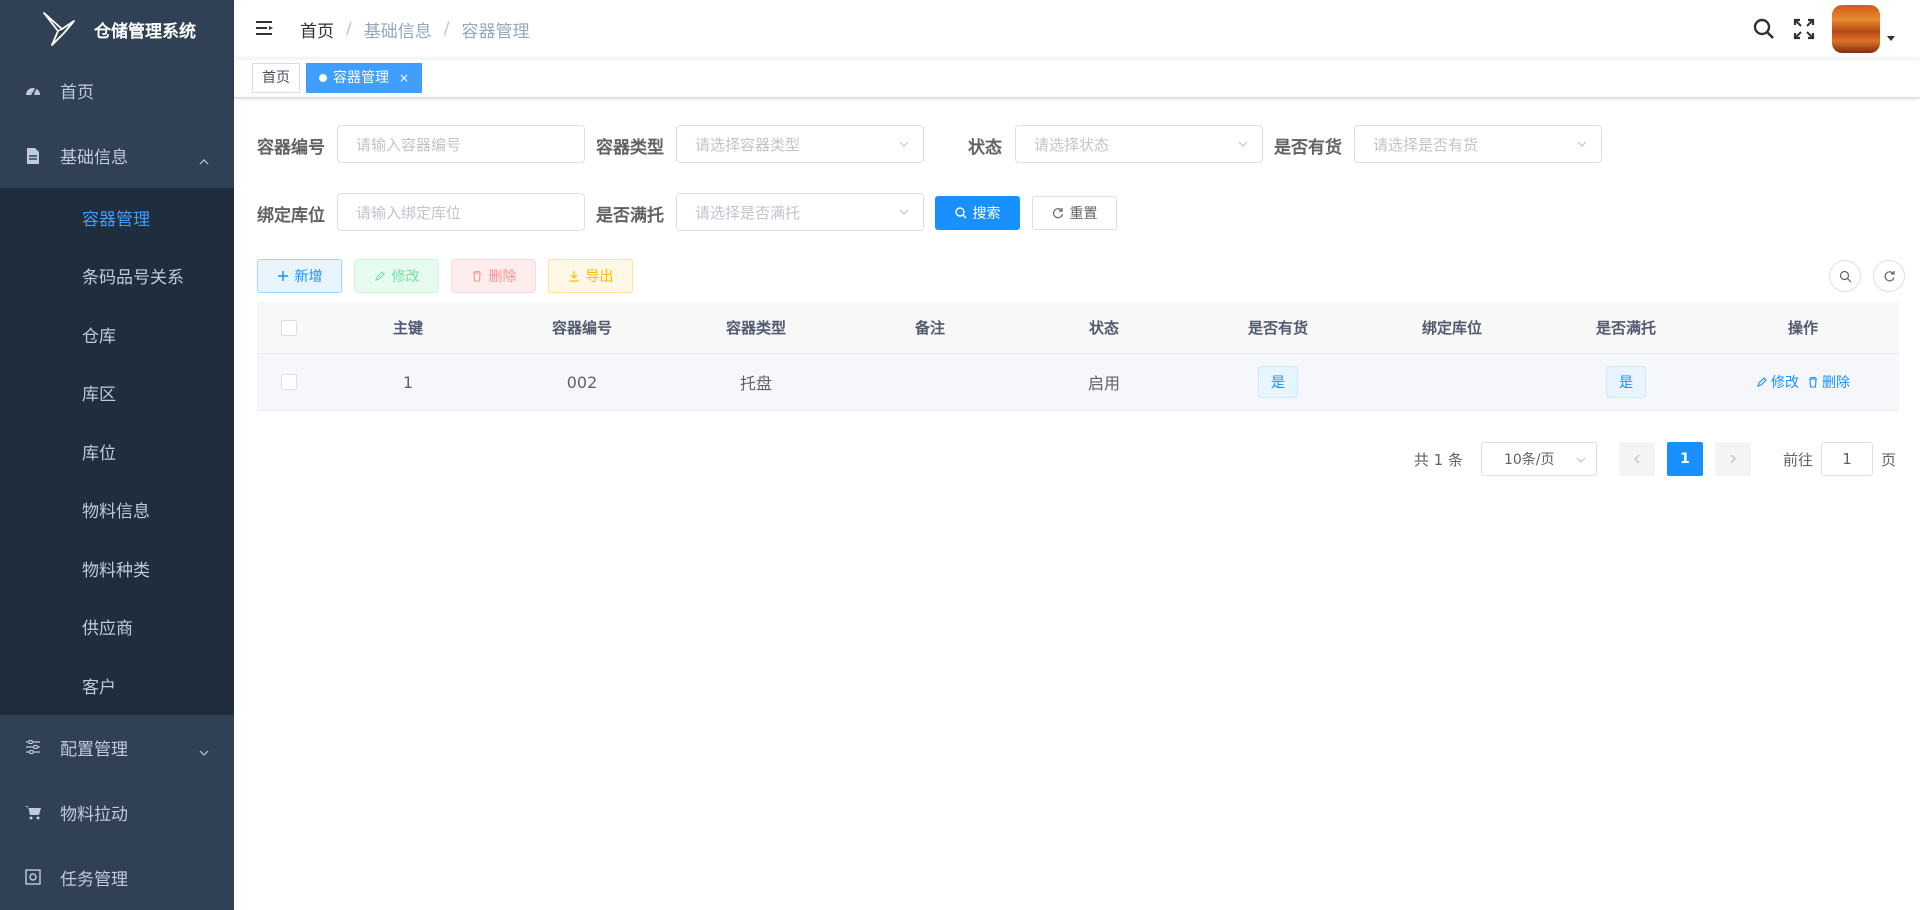  Describe the element at coordinates (582, 382) in the screenshot. I see `cell-code: 002` at that location.